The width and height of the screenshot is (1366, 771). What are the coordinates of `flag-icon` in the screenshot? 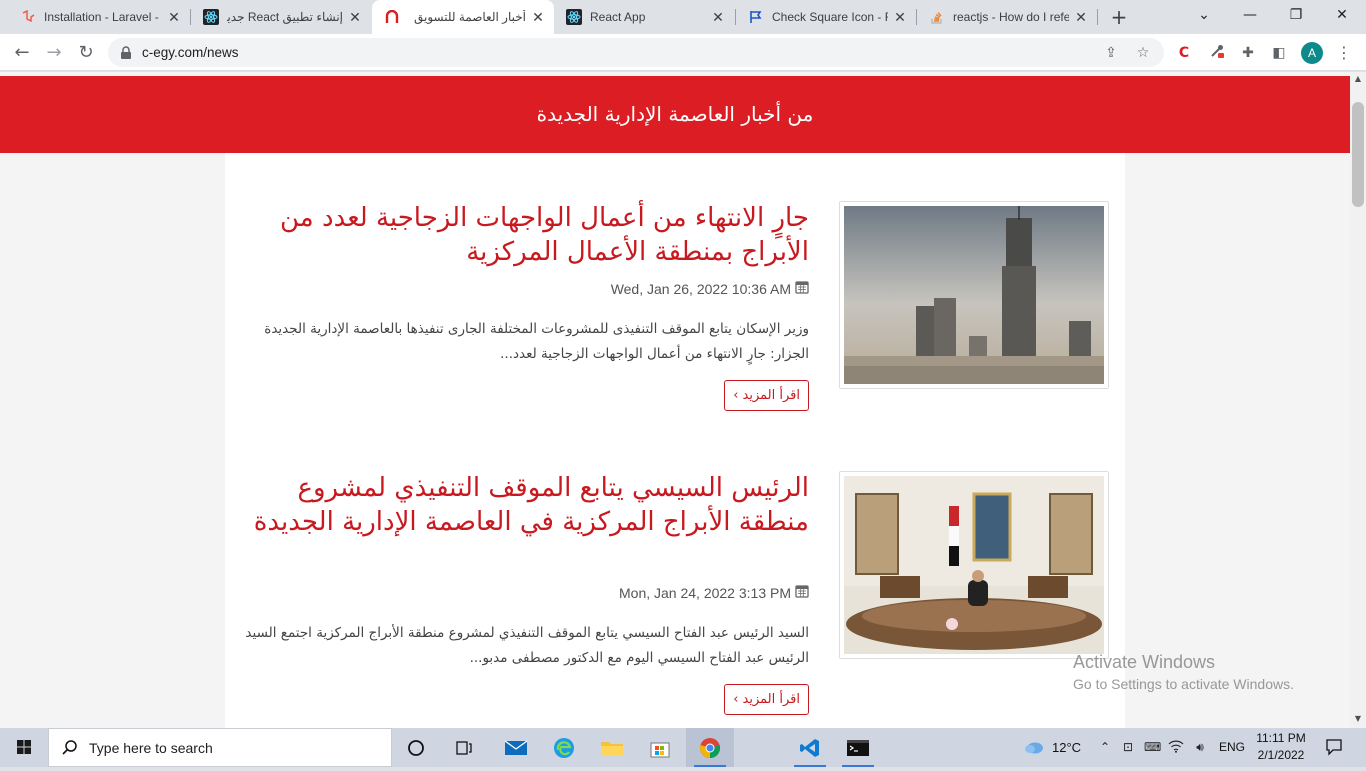 It's located at (756, 17).